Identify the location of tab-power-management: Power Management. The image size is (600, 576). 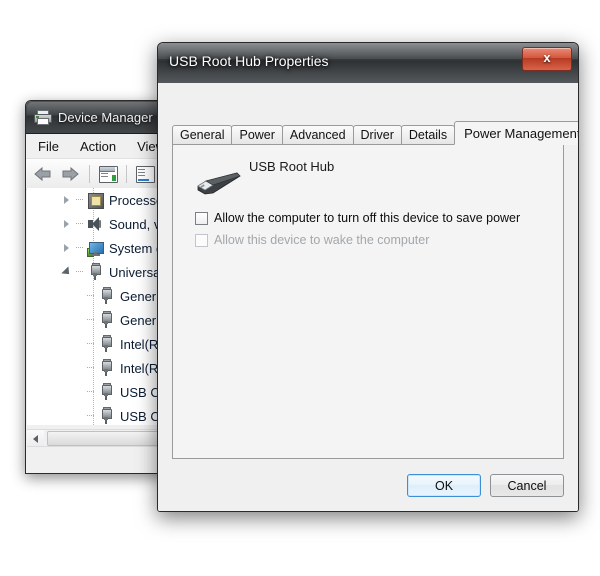
(516, 133).